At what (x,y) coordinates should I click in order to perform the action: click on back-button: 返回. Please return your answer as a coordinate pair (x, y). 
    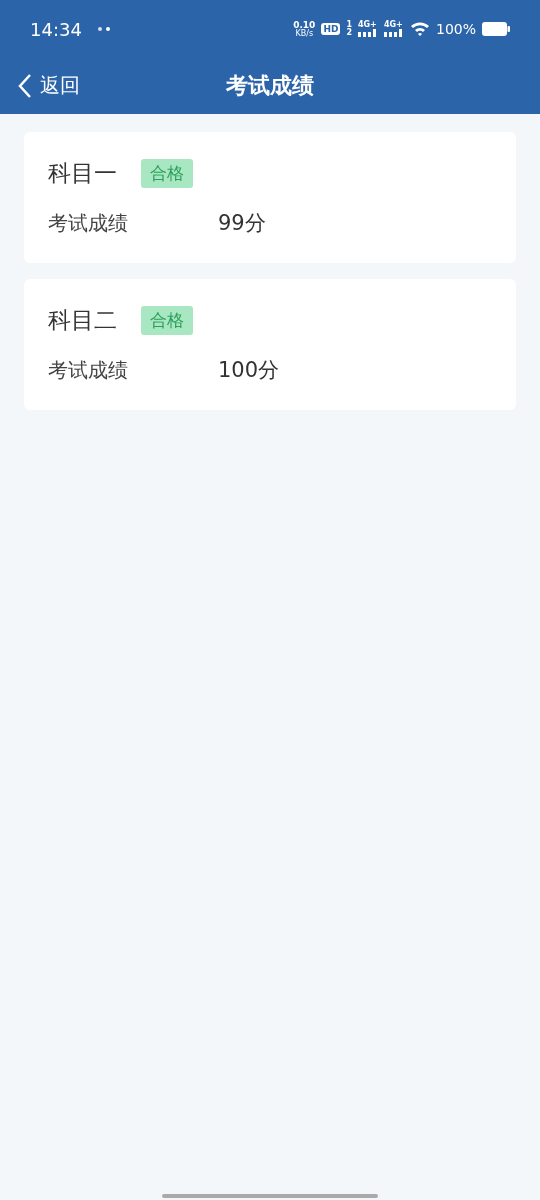
    Looking at the image, I should click on (49, 85).